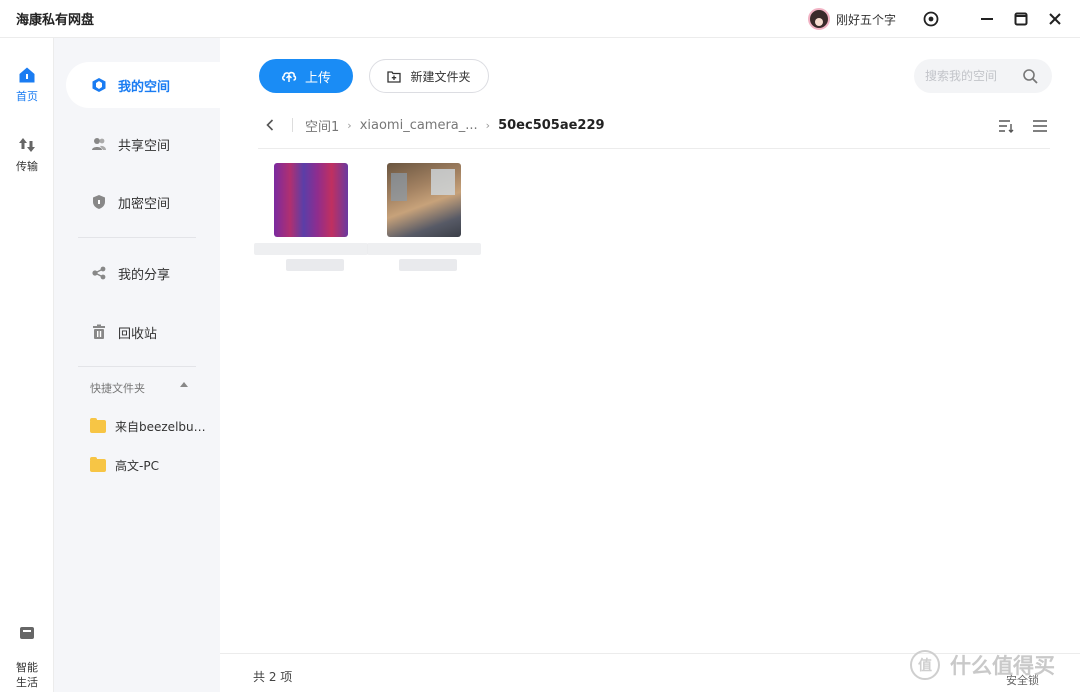  I want to click on quick-folder-label: 高文-PC, so click(137, 465).